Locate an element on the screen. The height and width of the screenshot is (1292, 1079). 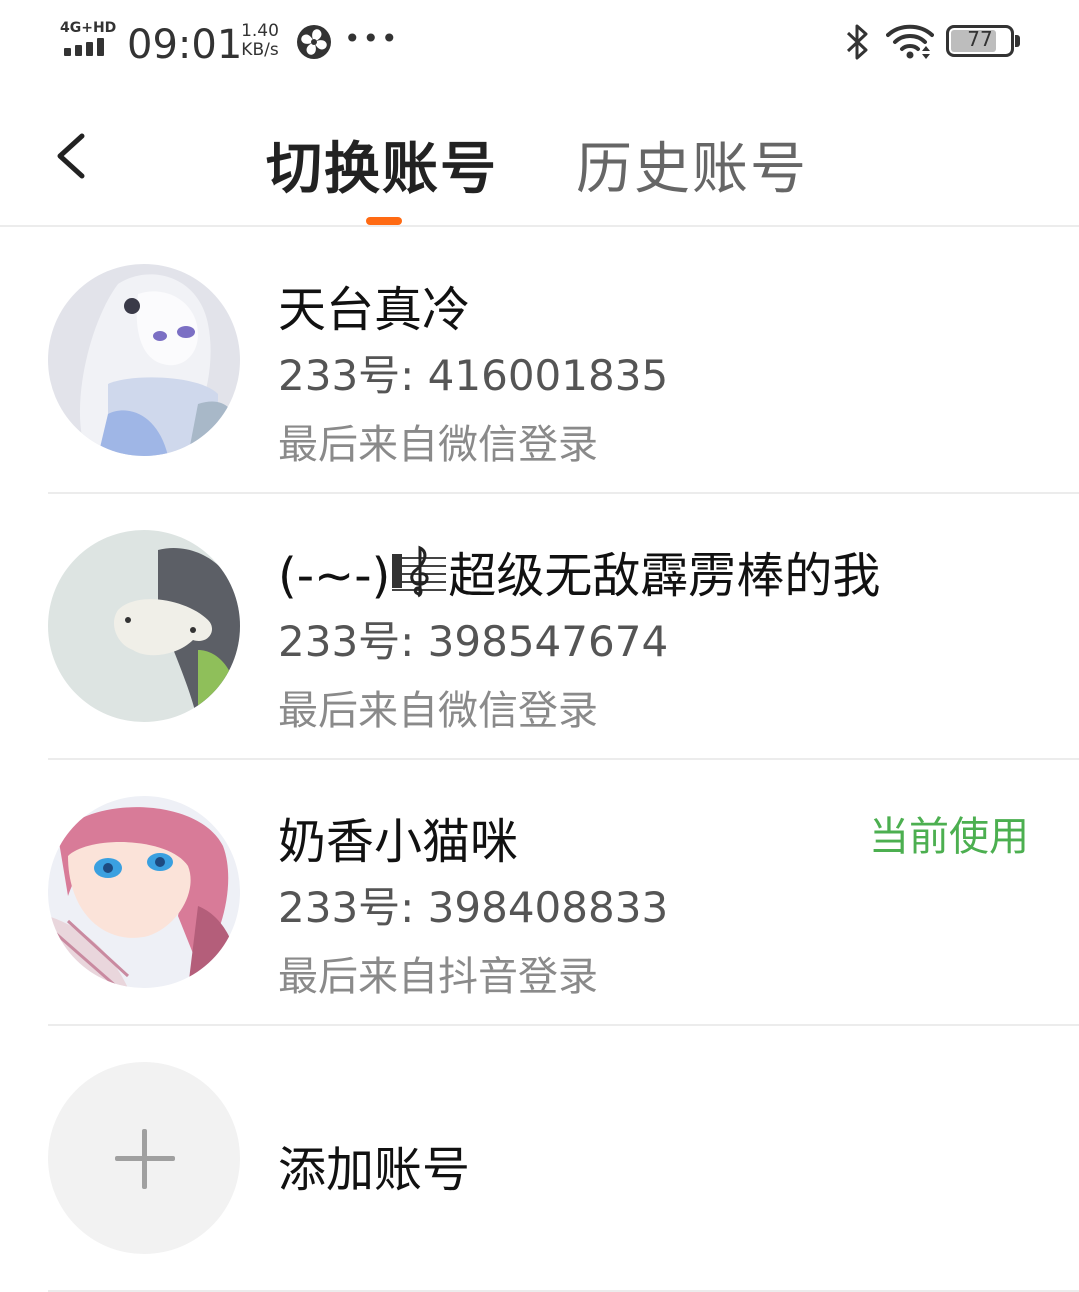
add-account-label: 添加账号 is located at coordinates (374, 1170).